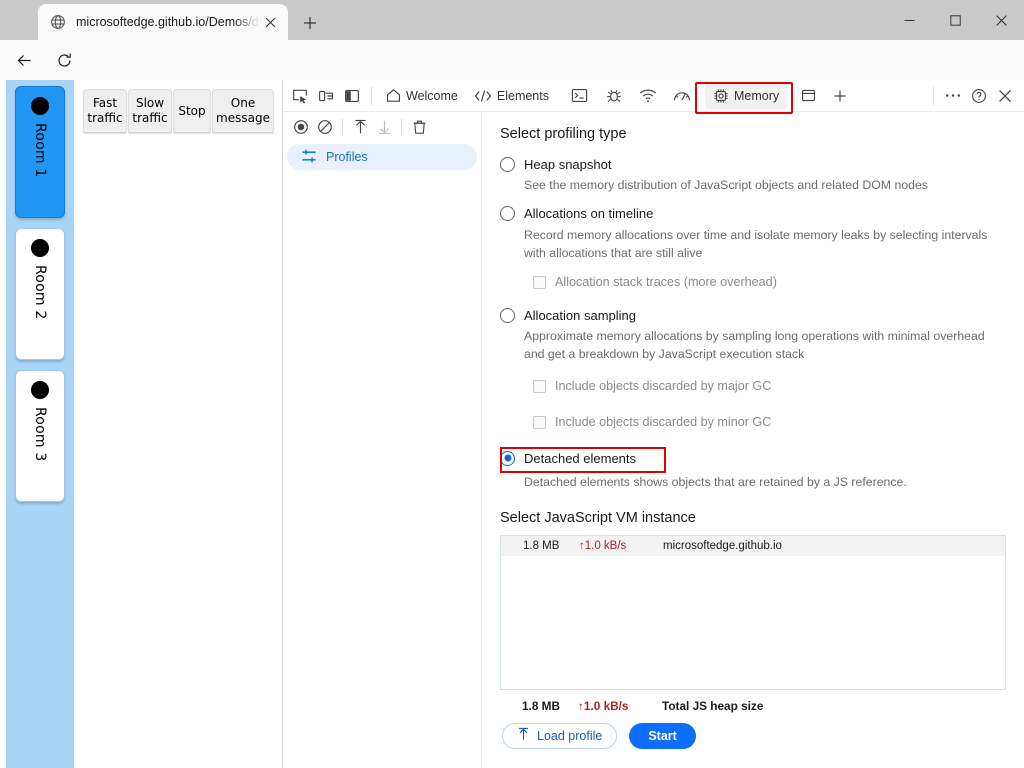  What do you see at coordinates (953, 96) in the screenshot?
I see `ellipsis-icon` at bounding box center [953, 96].